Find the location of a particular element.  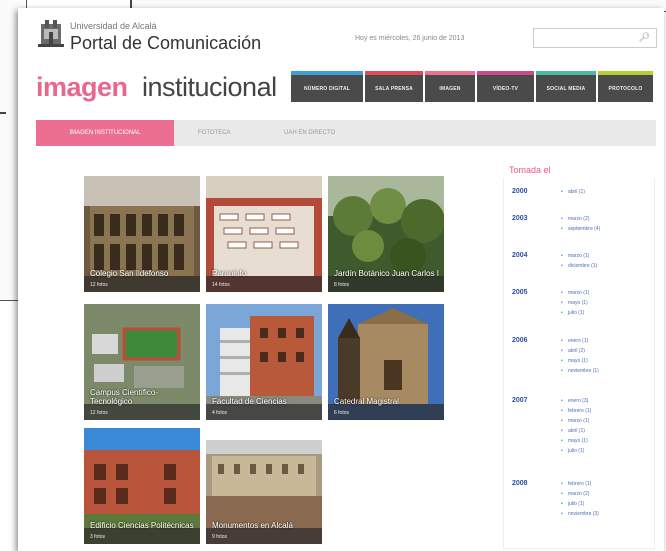

gallery-caption: Facultad de Ciencias is located at coordinates (249, 401).